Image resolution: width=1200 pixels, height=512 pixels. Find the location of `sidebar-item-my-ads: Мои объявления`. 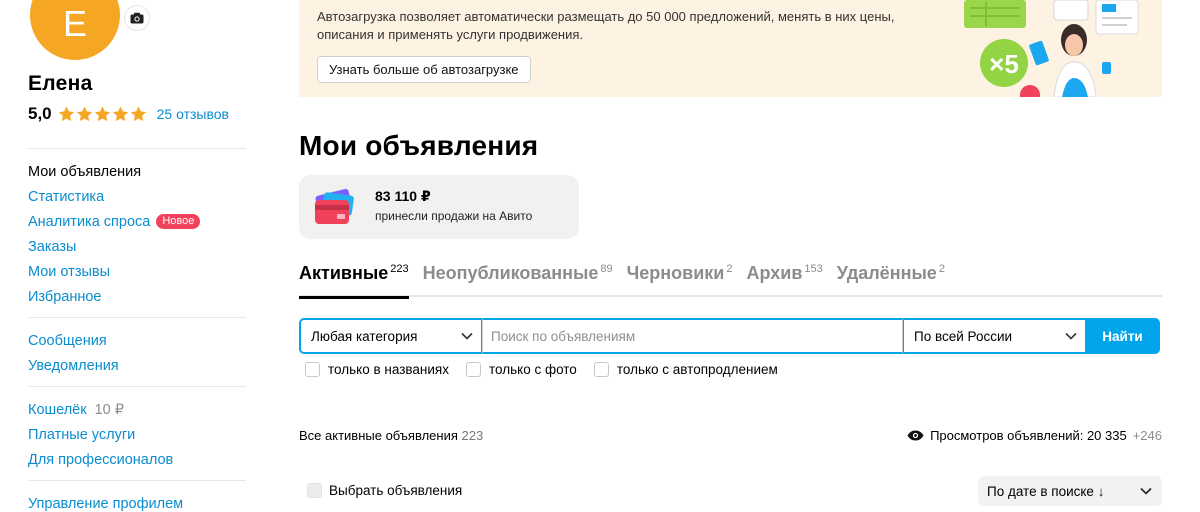

sidebar-item-my-ads: Мои объявления is located at coordinates (137, 171).